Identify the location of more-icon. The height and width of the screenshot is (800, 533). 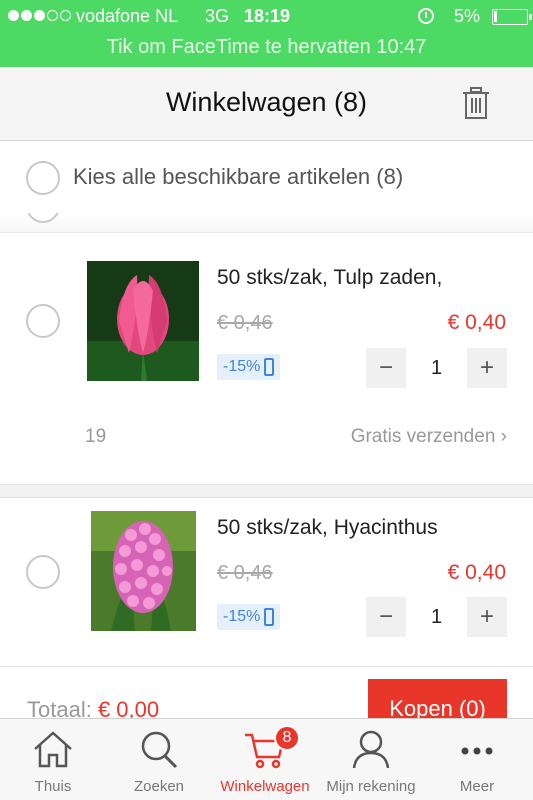
(477, 751).